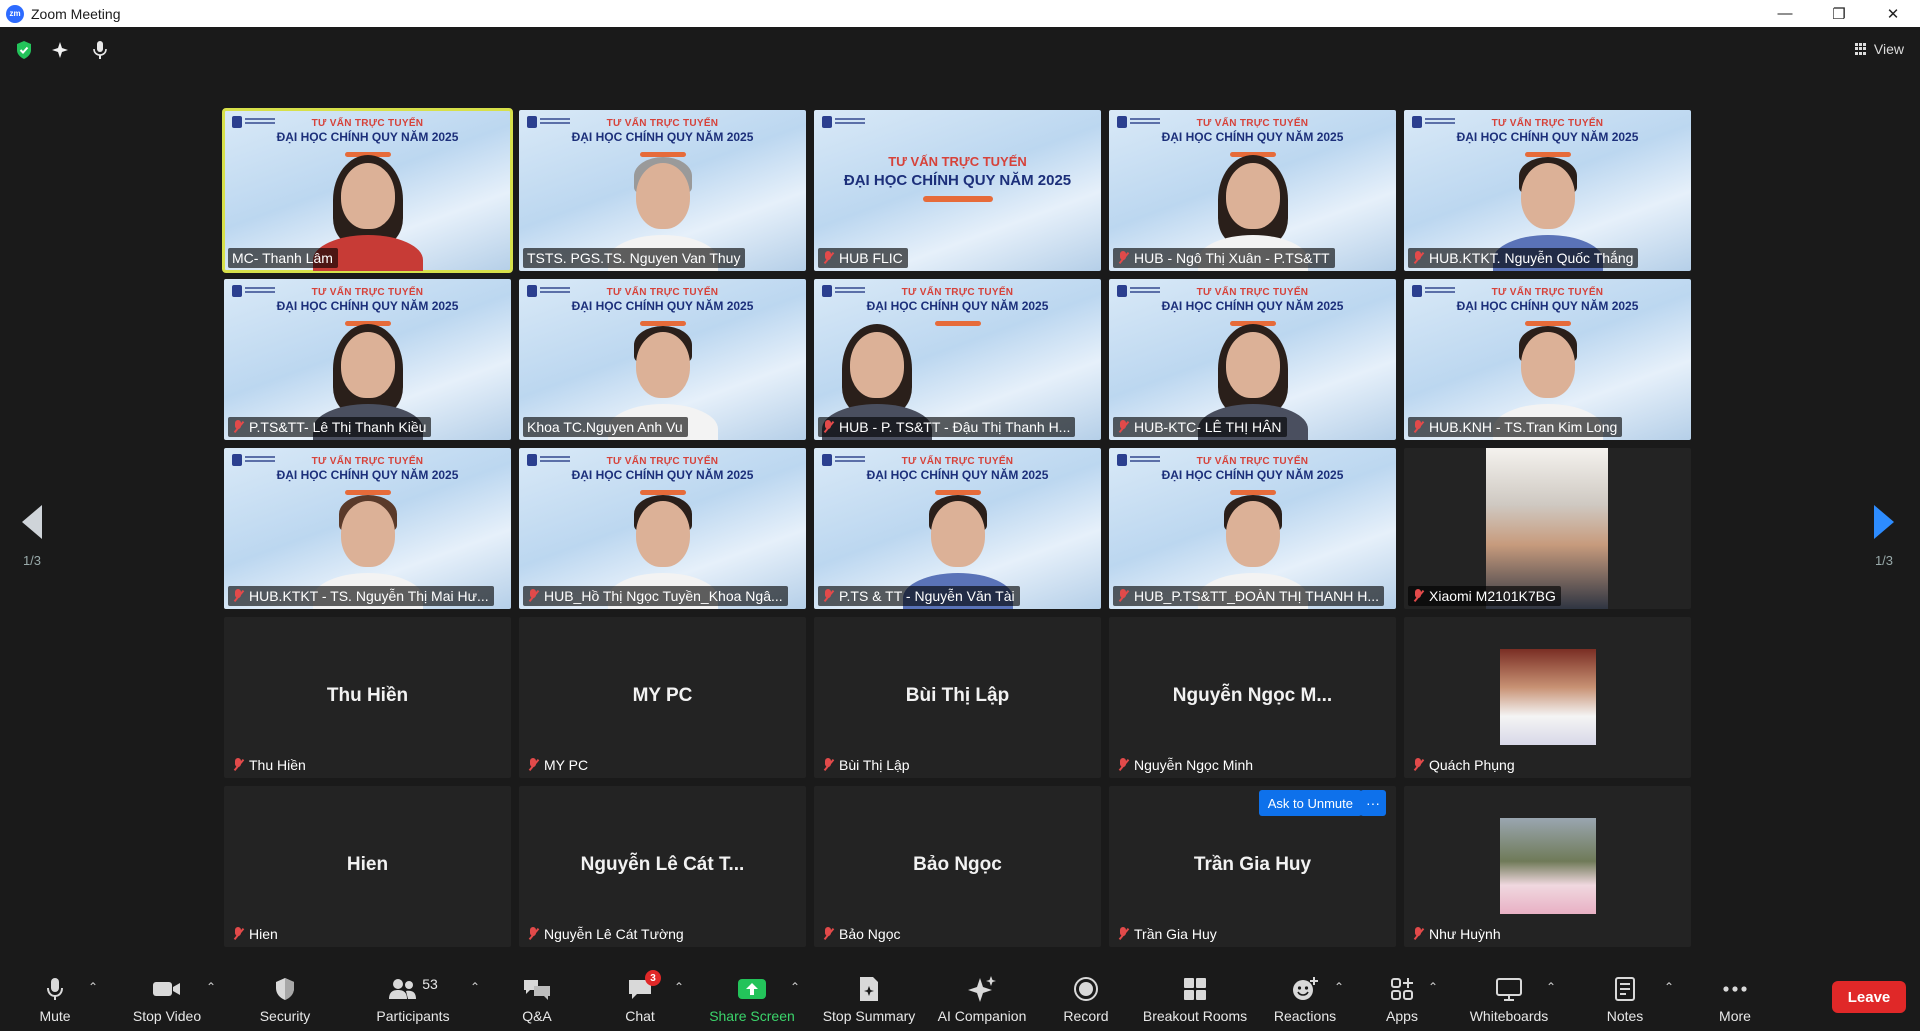 This screenshot has width=1920, height=1031. Describe the element at coordinates (475, 987) in the screenshot. I see `participants-options-chevron-icon: ⌃` at that location.